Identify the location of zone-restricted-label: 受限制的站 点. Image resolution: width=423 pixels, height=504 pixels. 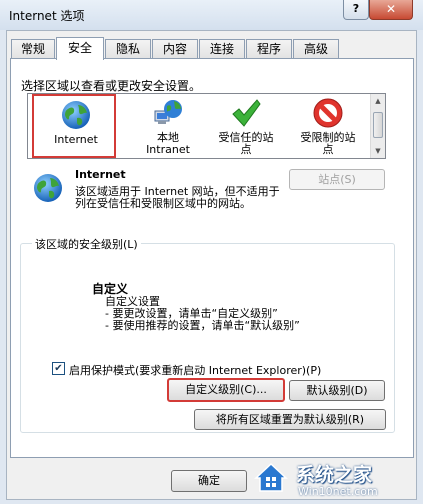
(328, 144).